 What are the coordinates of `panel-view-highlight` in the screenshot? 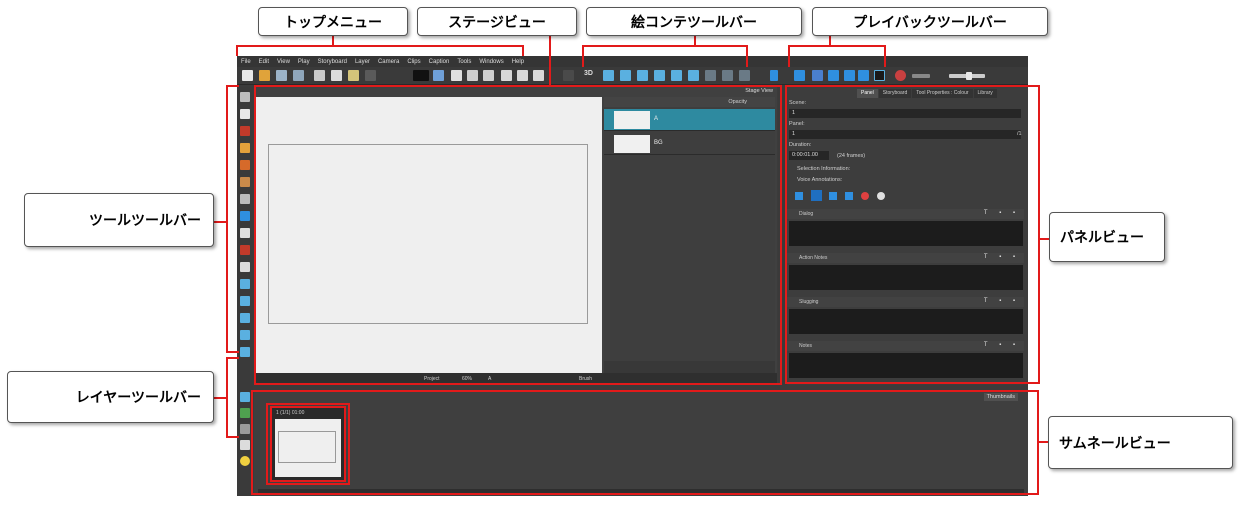 It's located at (912, 234).